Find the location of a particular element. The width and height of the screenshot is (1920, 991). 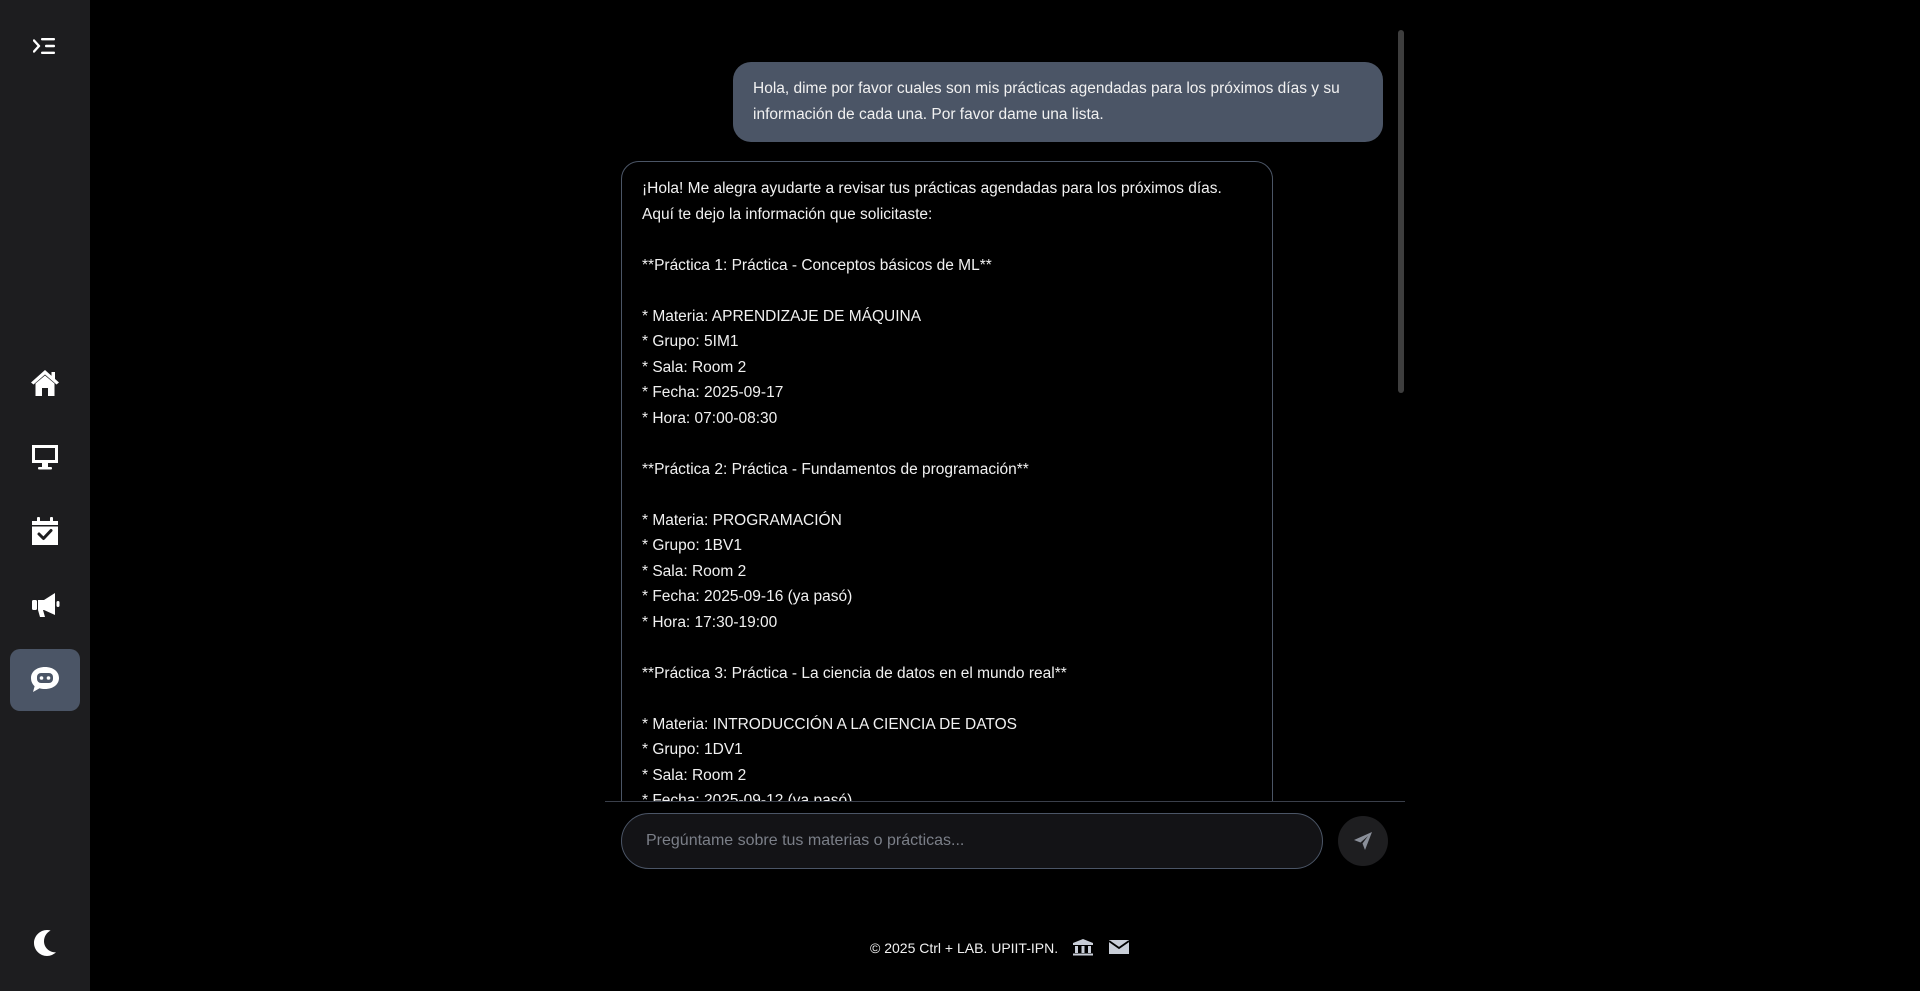

institution-link is located at coordinates (1083, 948).